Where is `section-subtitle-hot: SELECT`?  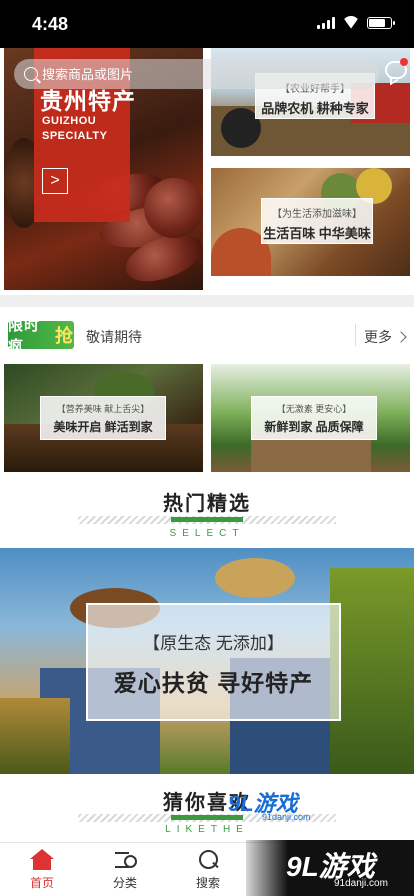
section-subtitle-hot: SELECT is located at coordinates (207, 533).